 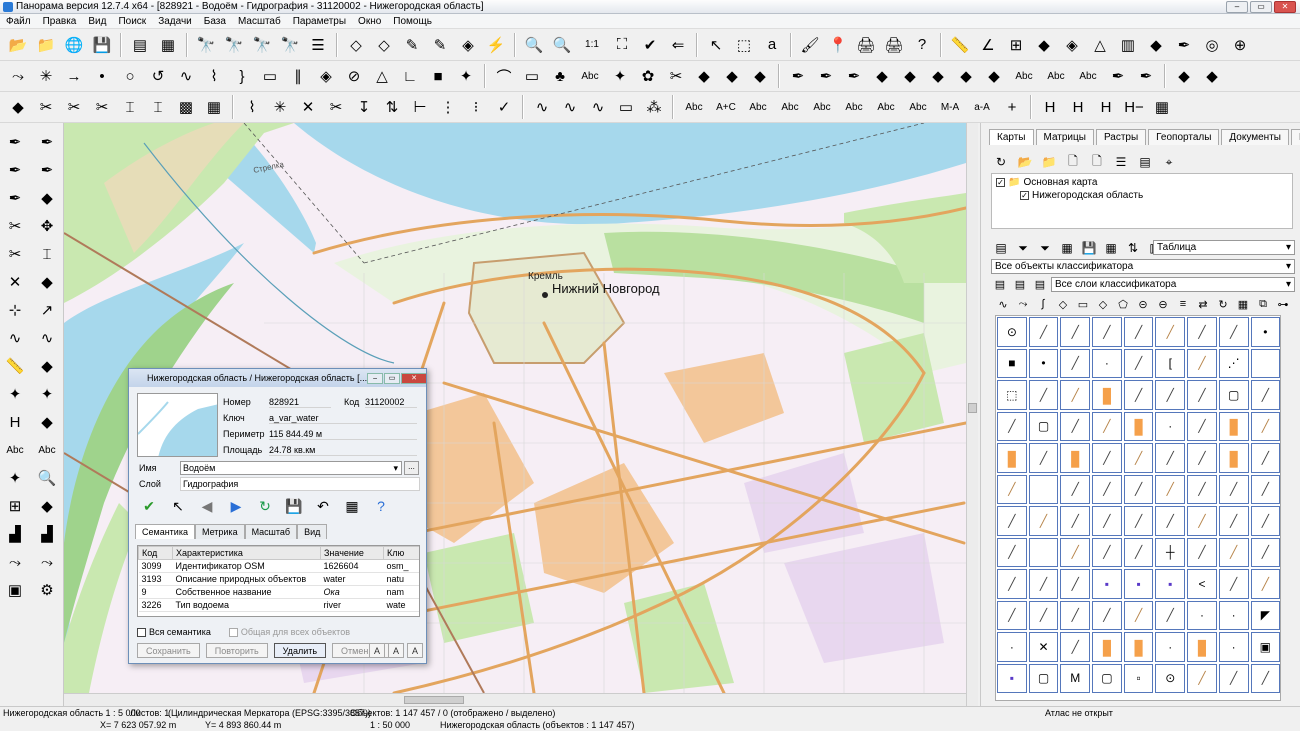 What do you see at coordinates (318, 45) in the screenshot?
I see `list-icon: ☰` at bounding box center [318, 45].